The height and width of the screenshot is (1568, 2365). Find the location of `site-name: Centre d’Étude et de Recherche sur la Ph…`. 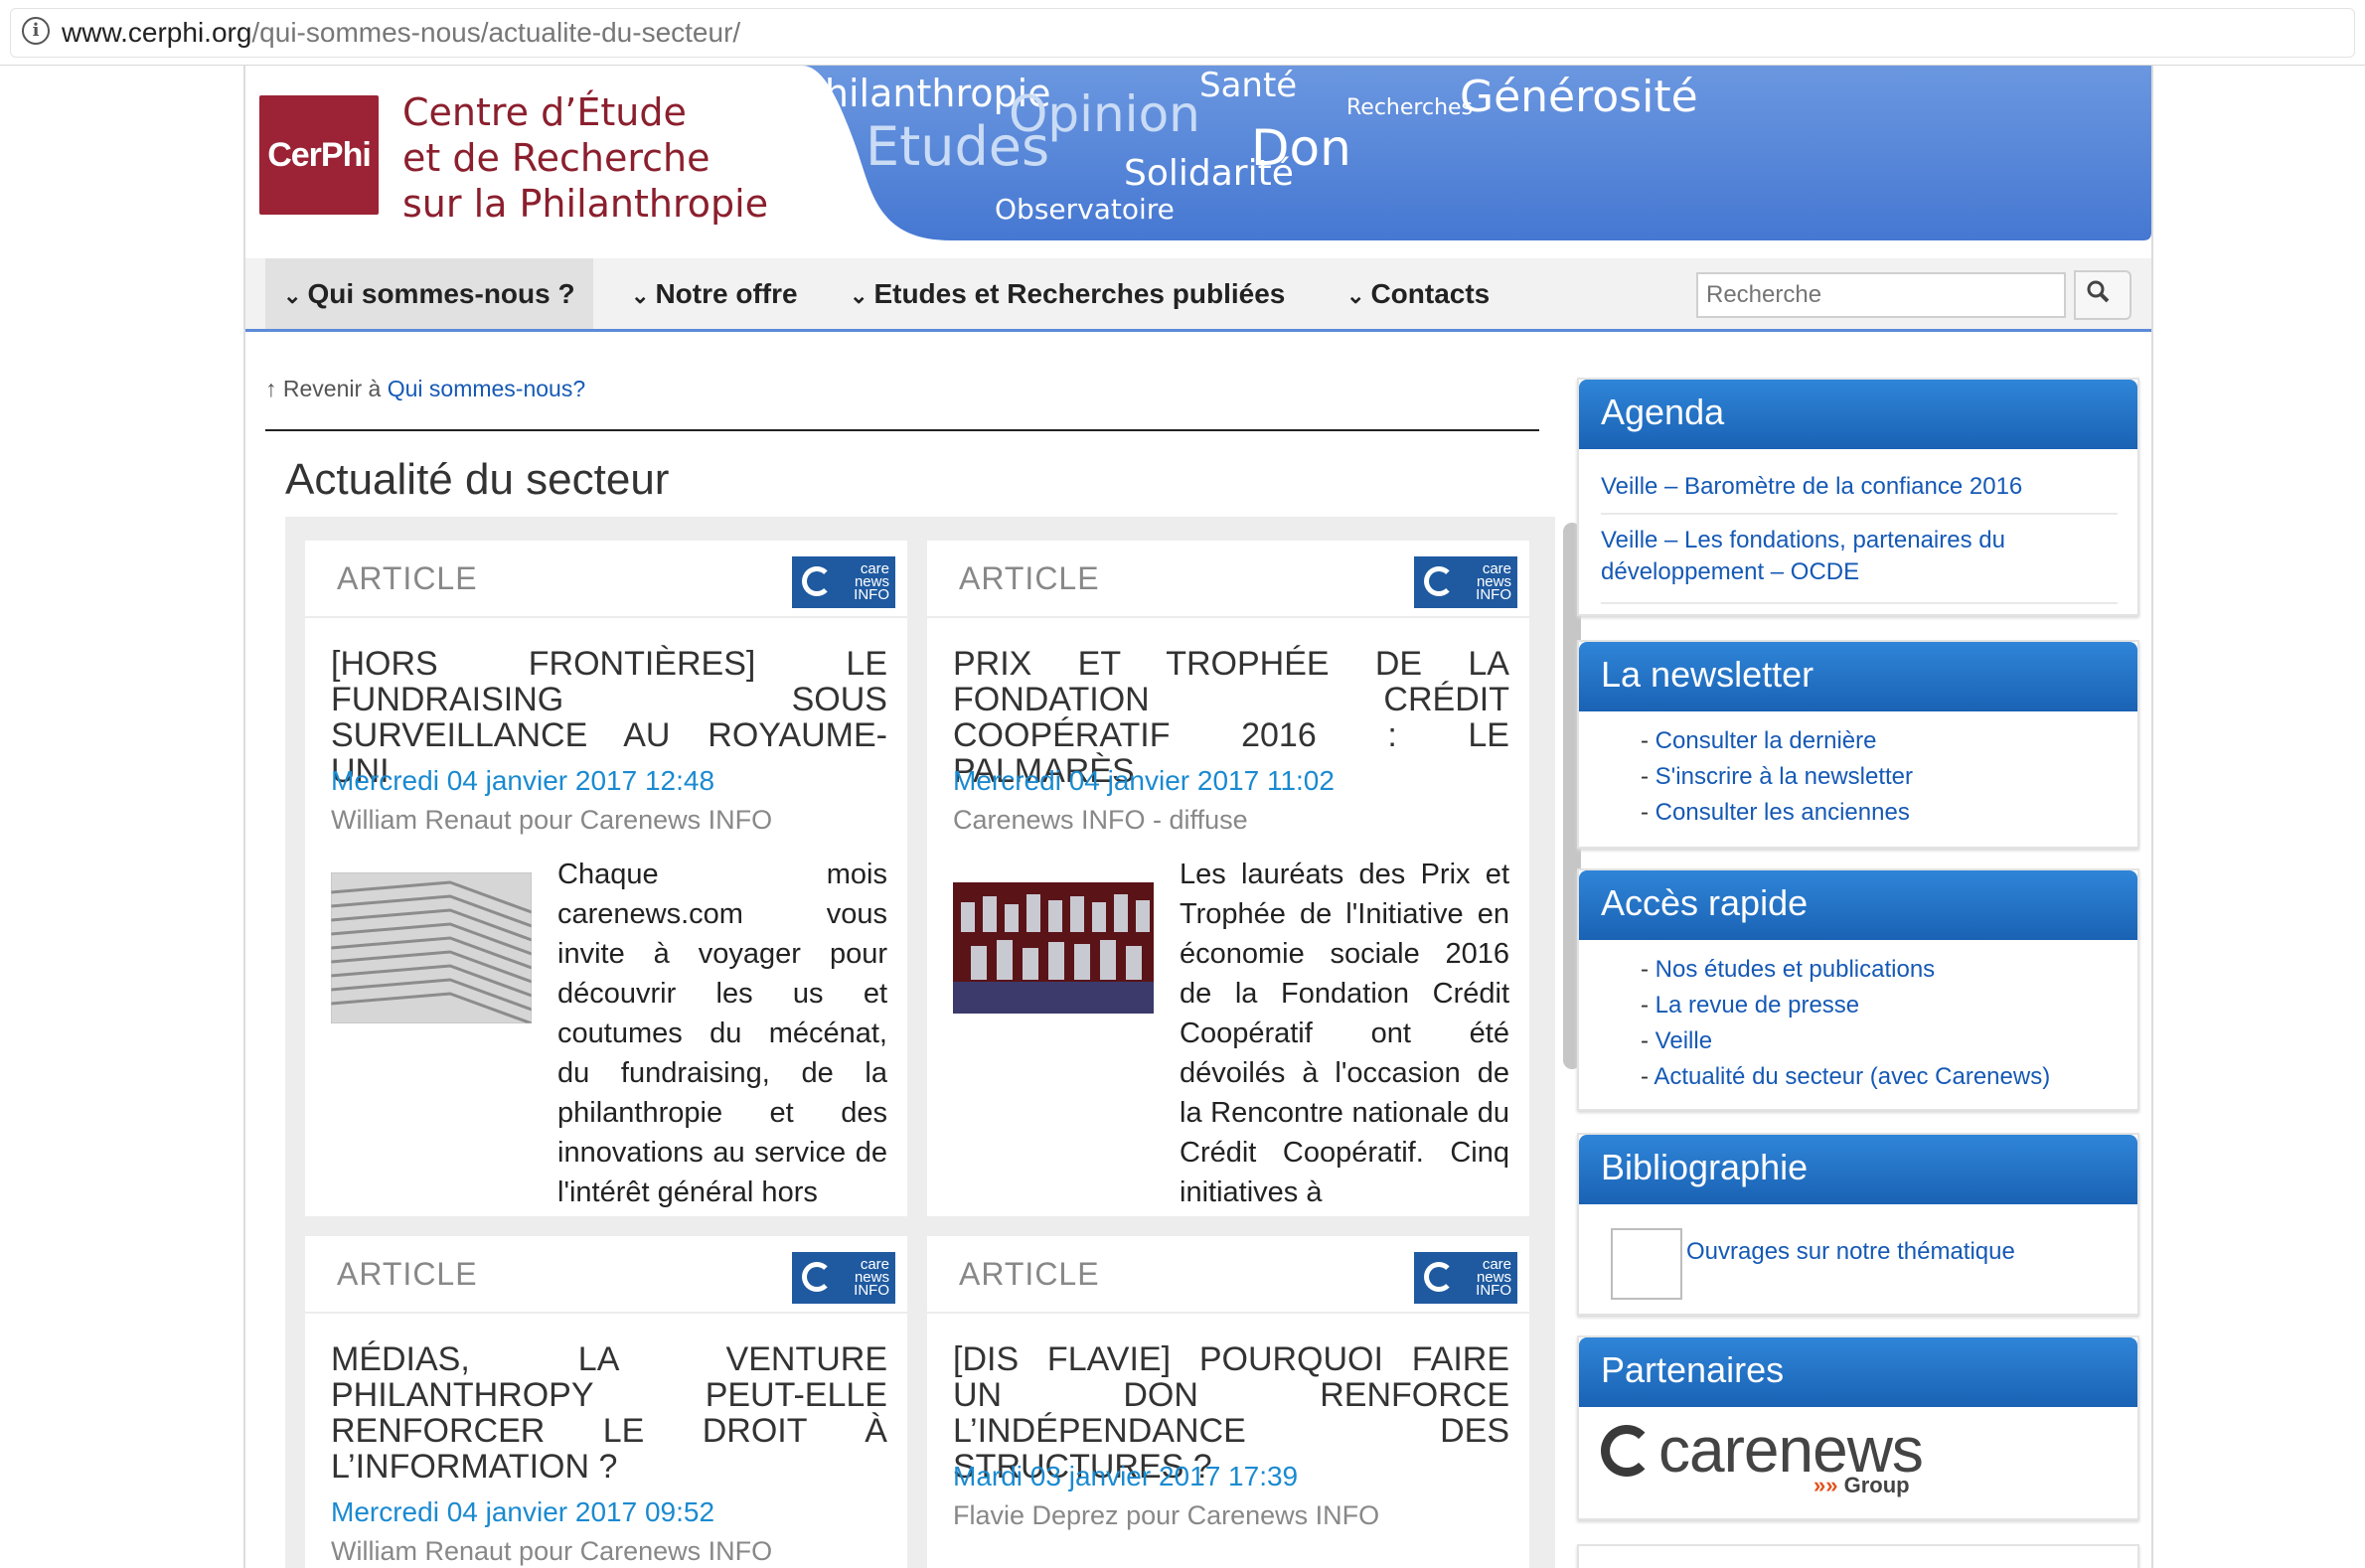

site-name: Centre d’Étude et de Recherche sur la Ph… is located at coordinates (585, 158).